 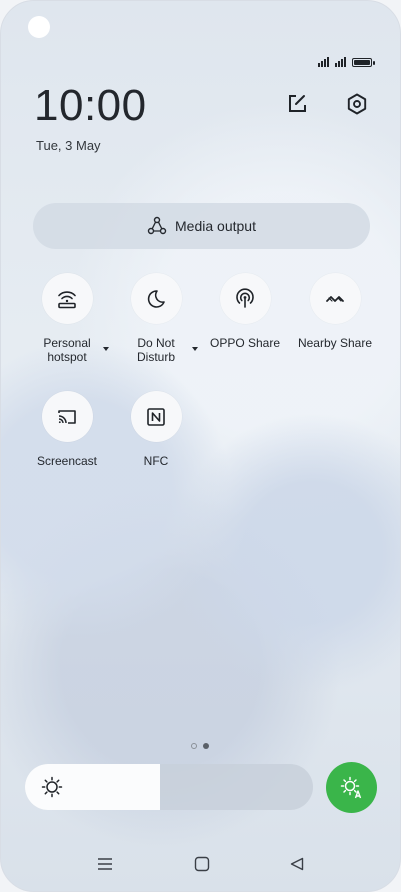 I want to click on home-square-icon, so click(x=202, y=864).